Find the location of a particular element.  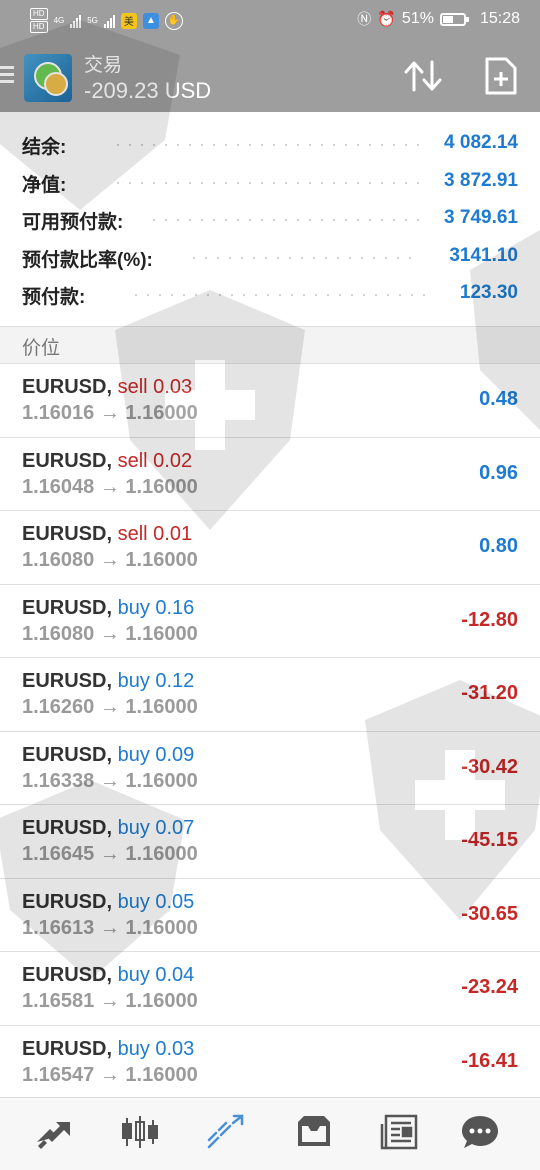

position-profit: -30.65 is located at coordinates (489, 913).